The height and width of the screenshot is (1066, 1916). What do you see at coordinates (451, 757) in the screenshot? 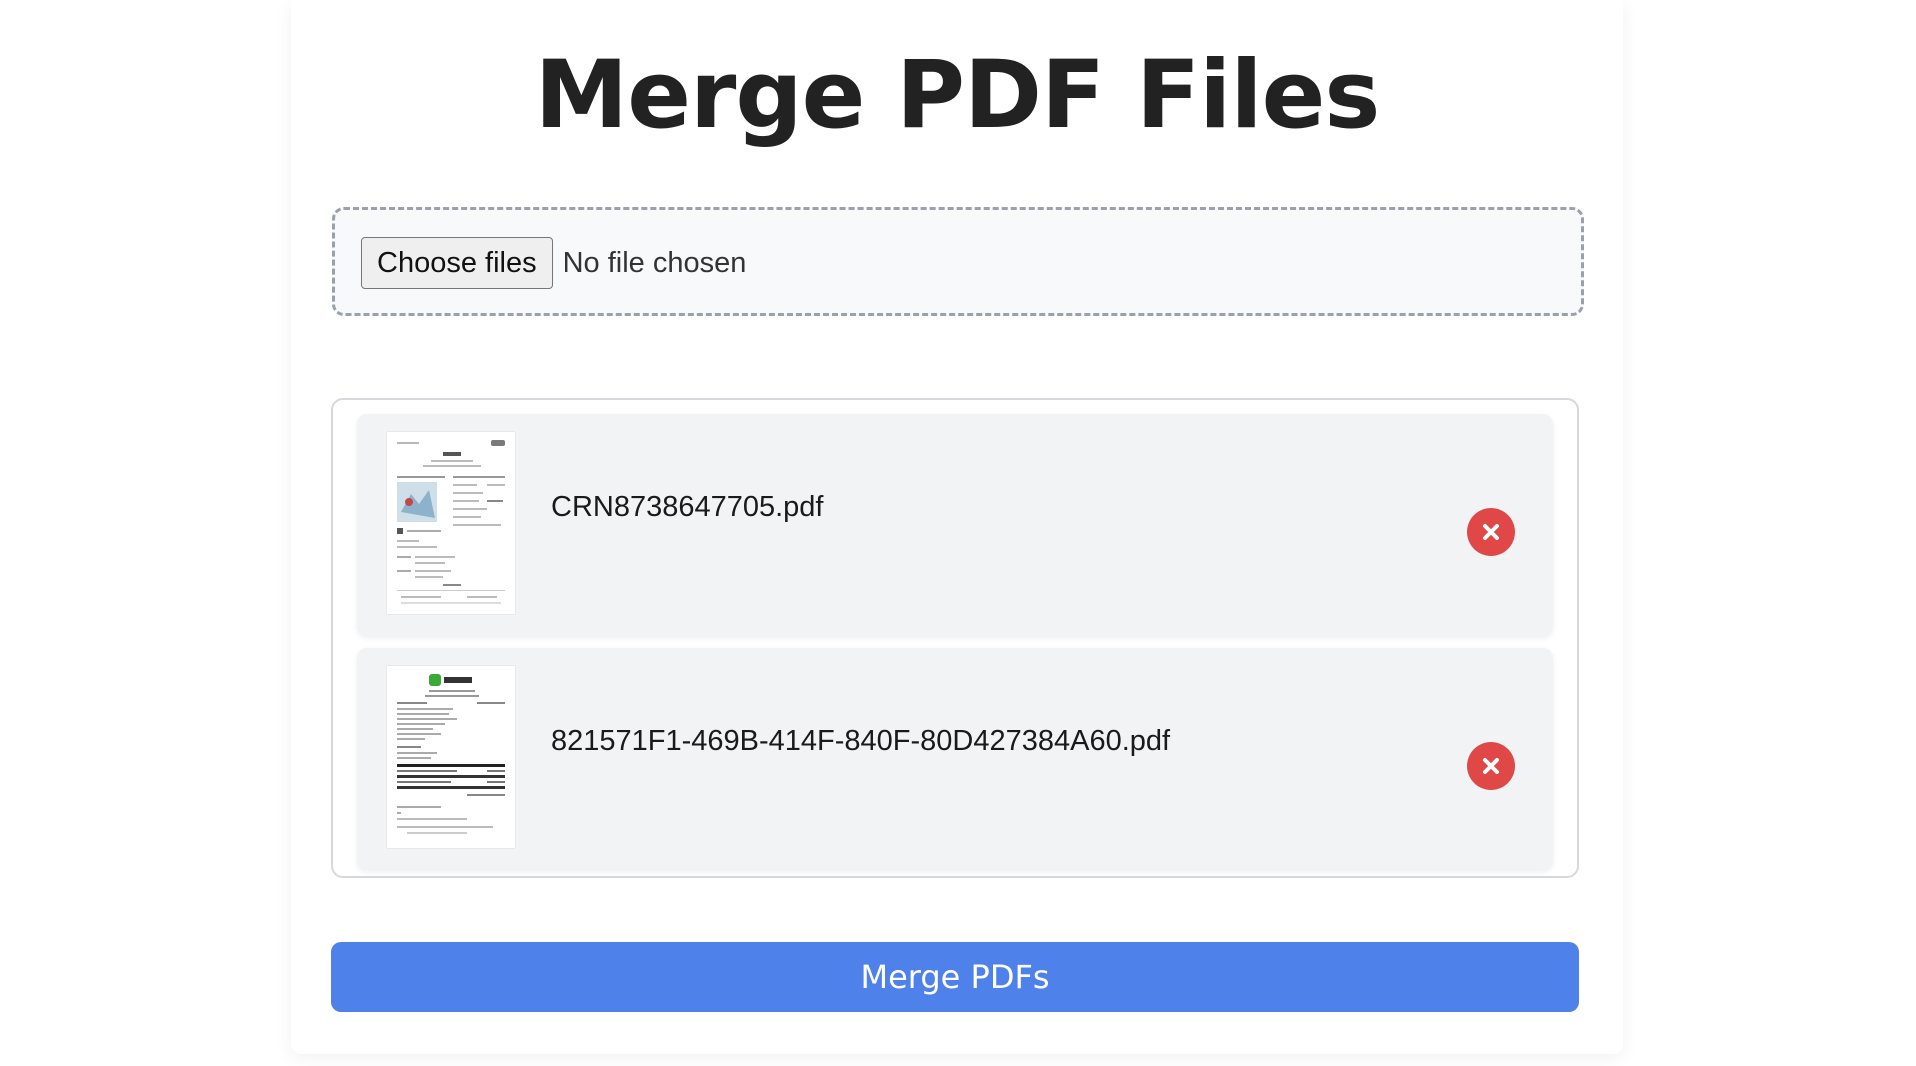
I see `pdf-invoice-thumbnail-icon` at bounding box center [451, 757].